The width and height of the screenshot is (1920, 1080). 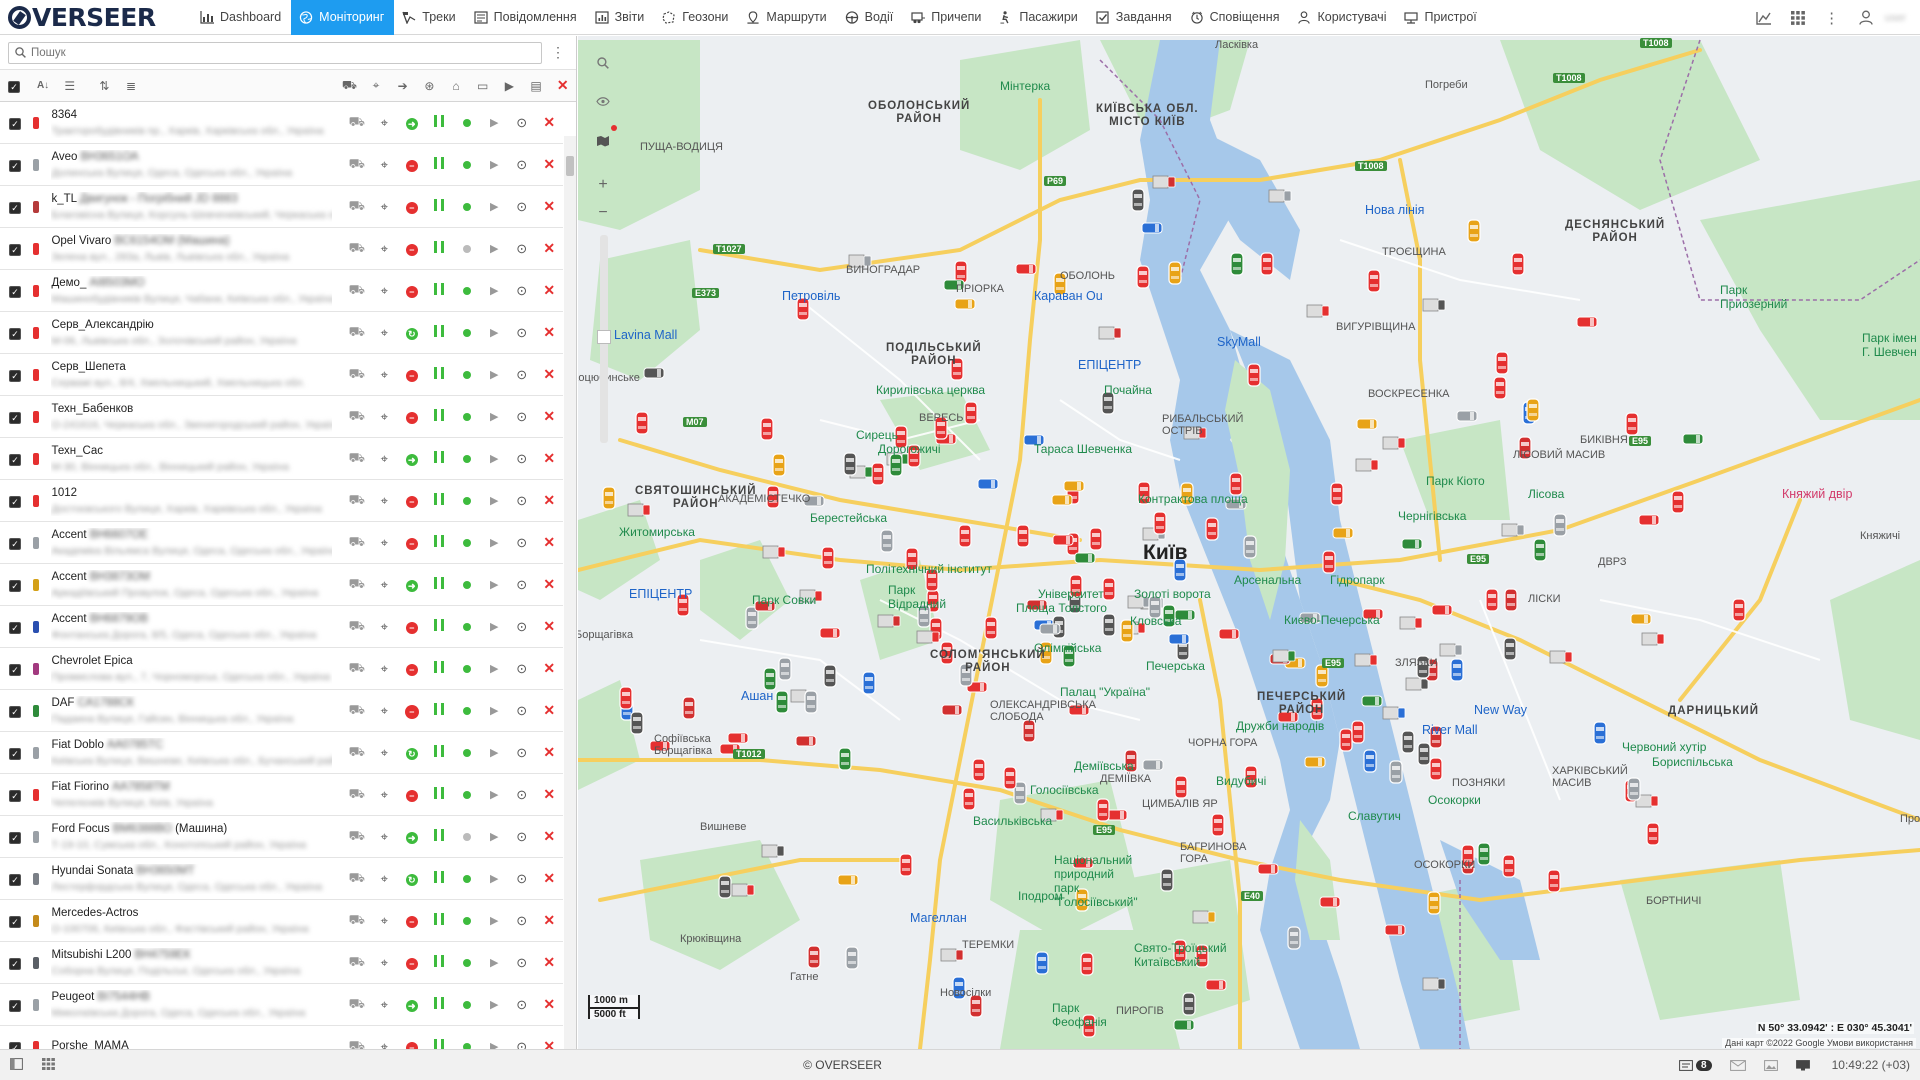 What do you see at coordinates (1798, 17) in the screenshot?
I see `apps-grid-icon` at bounding box center [1798, 17].